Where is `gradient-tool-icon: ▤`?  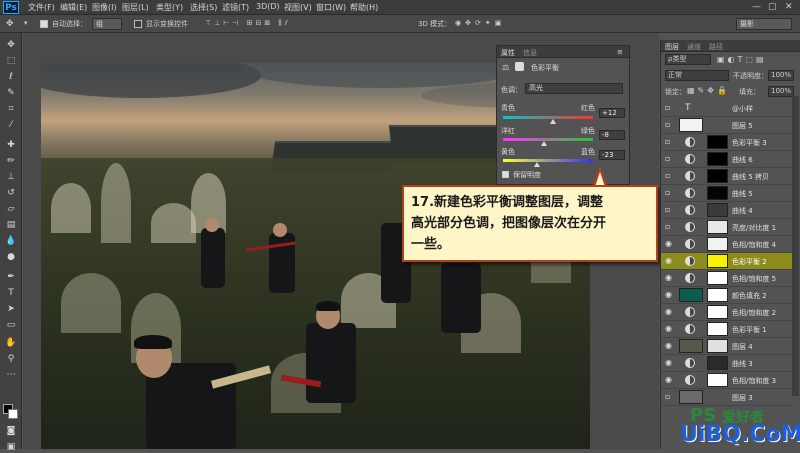 gradient-tool-icon: ▤ is located at coordinates (11, 225).